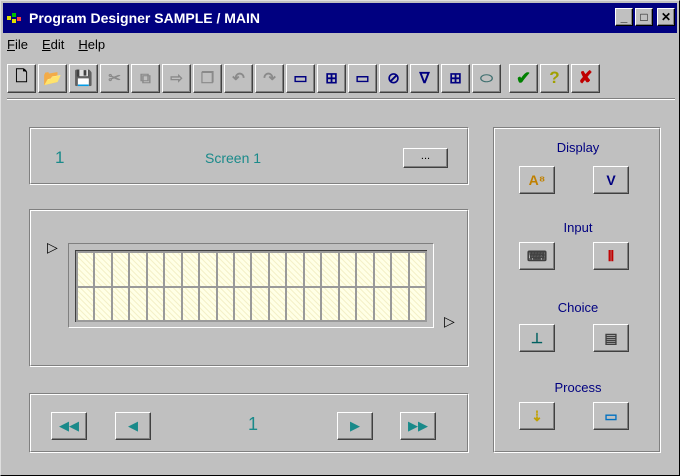 The height and width of the screenshot is (476, 680). I want to click on navigation-panel: ◀◀ ◀ 1 ▶ ▶▶, so click(249, 423).